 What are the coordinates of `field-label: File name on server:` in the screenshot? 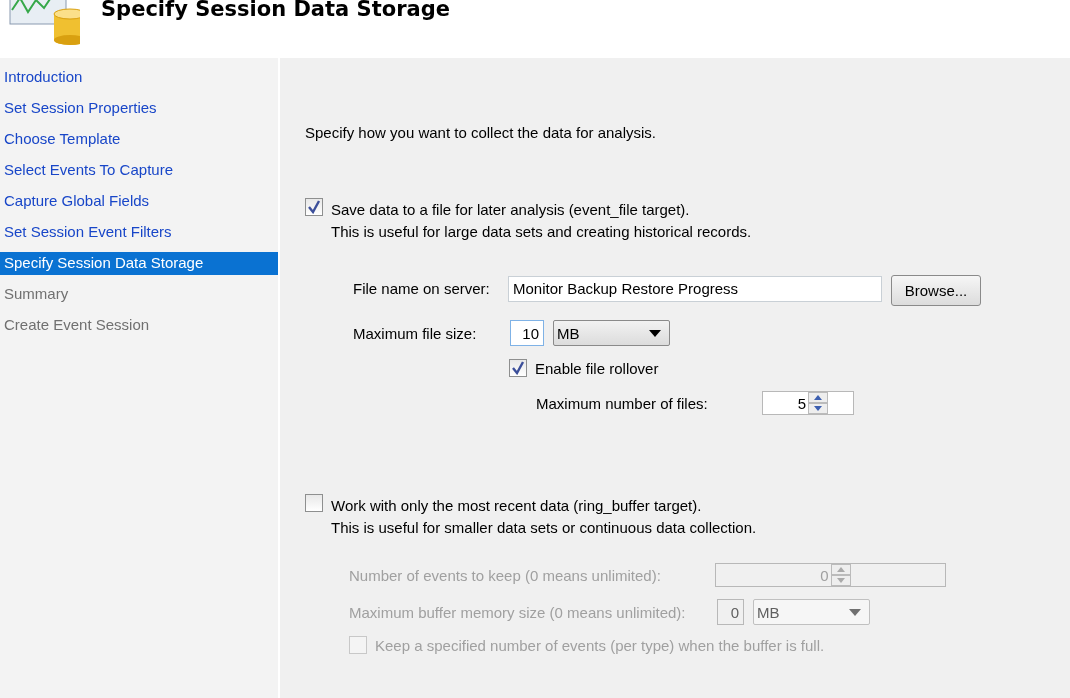 It's located at (422, 288).